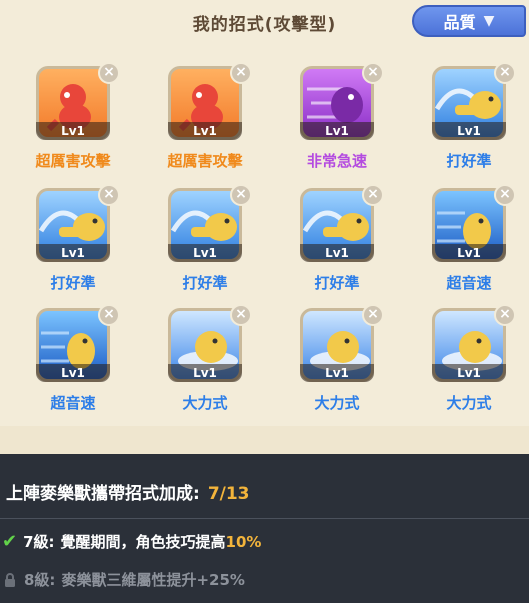  Describe the element at coordinates (264, 440) in the screenshot. I see `scroll-edge` at that location.